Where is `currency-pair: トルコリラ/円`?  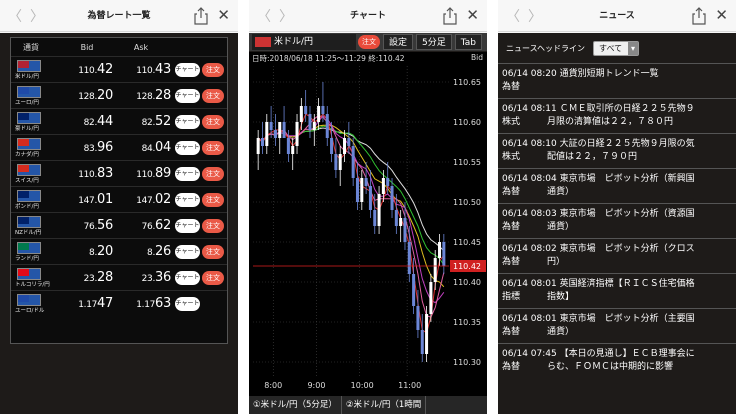 currency-pair: トルコリラ/円 is located at coordinates (36, 278).